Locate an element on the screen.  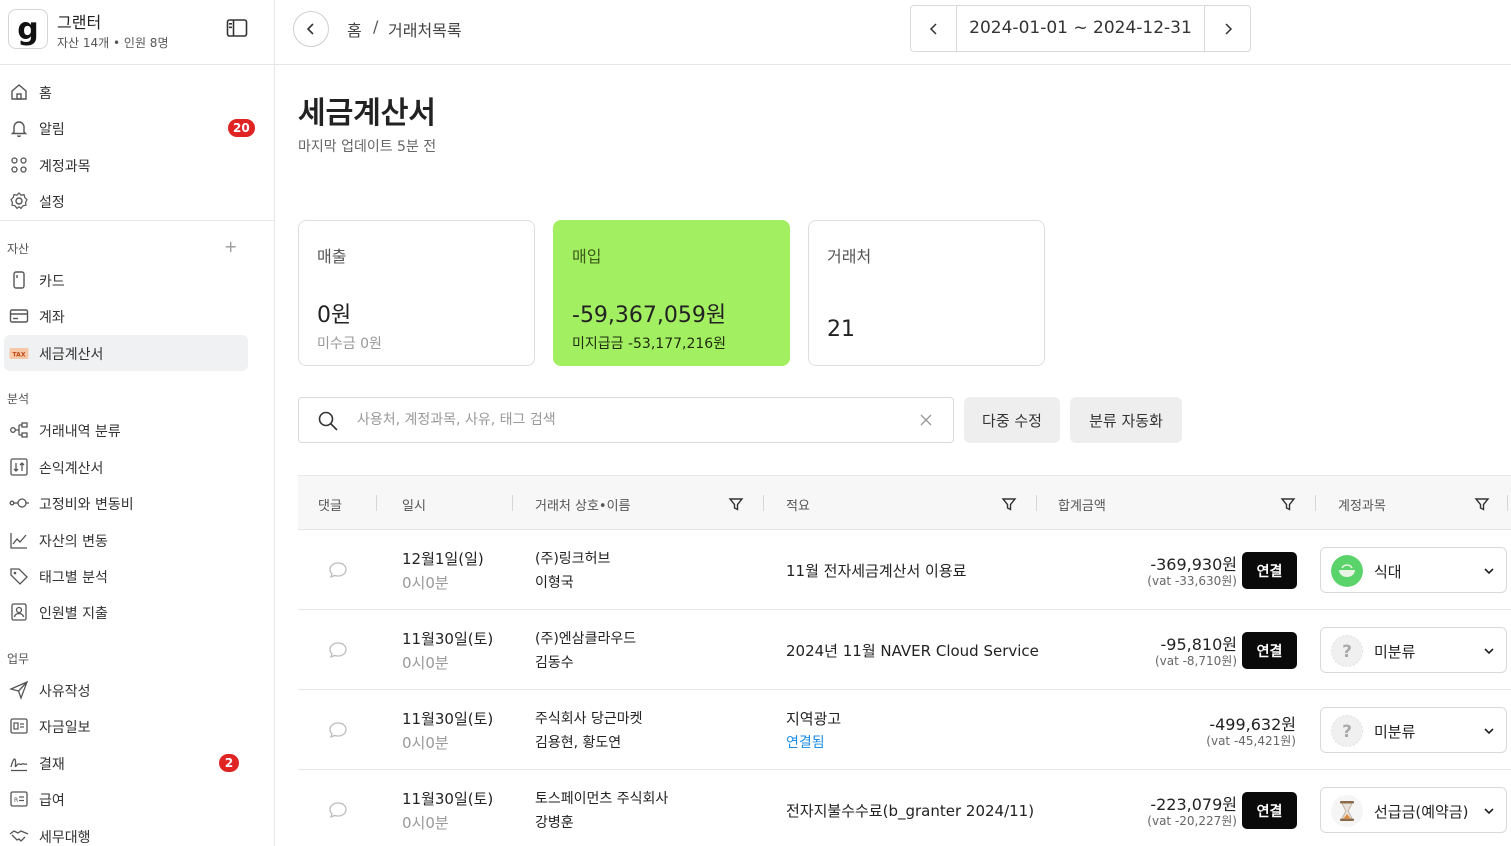
row-person: 김동수 is located at coordinates (554, 663).